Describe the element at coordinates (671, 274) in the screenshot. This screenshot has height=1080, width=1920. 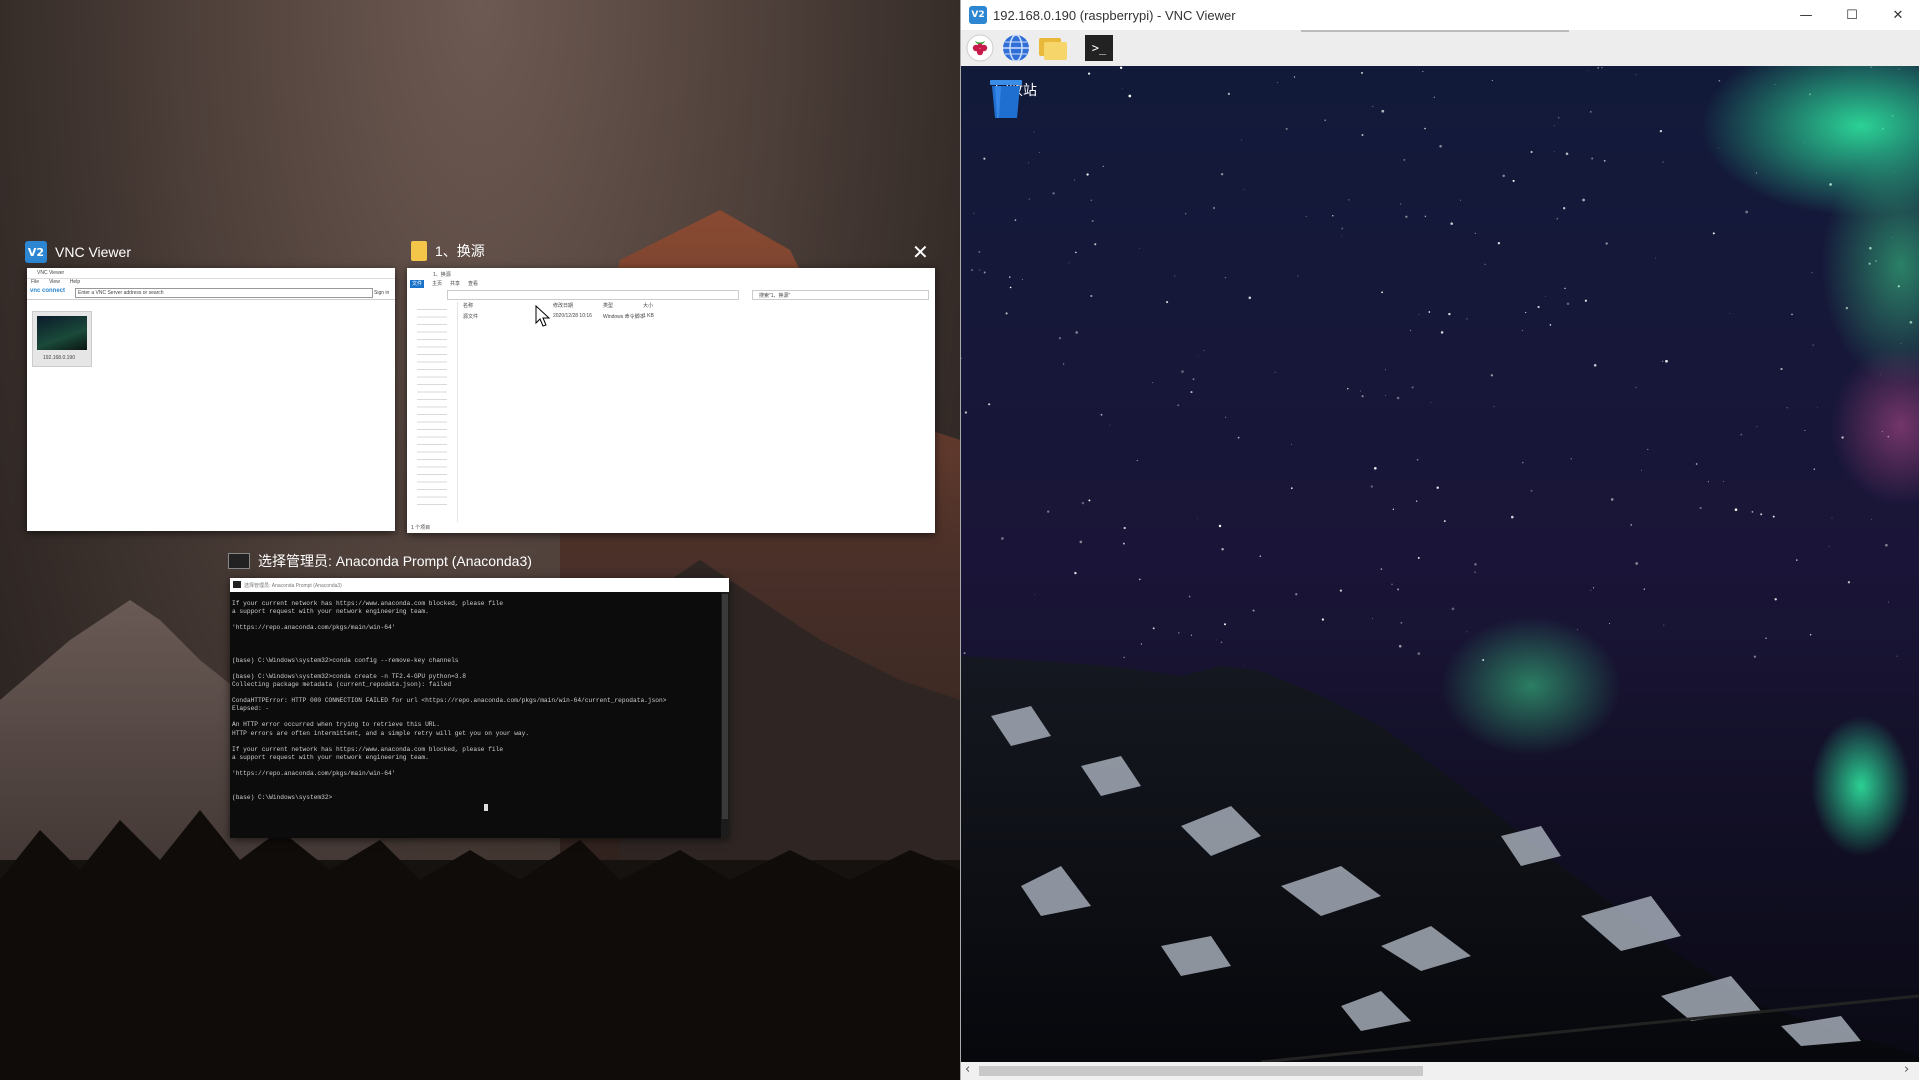
I see `mini-titlebar: 1、换源` at that location.